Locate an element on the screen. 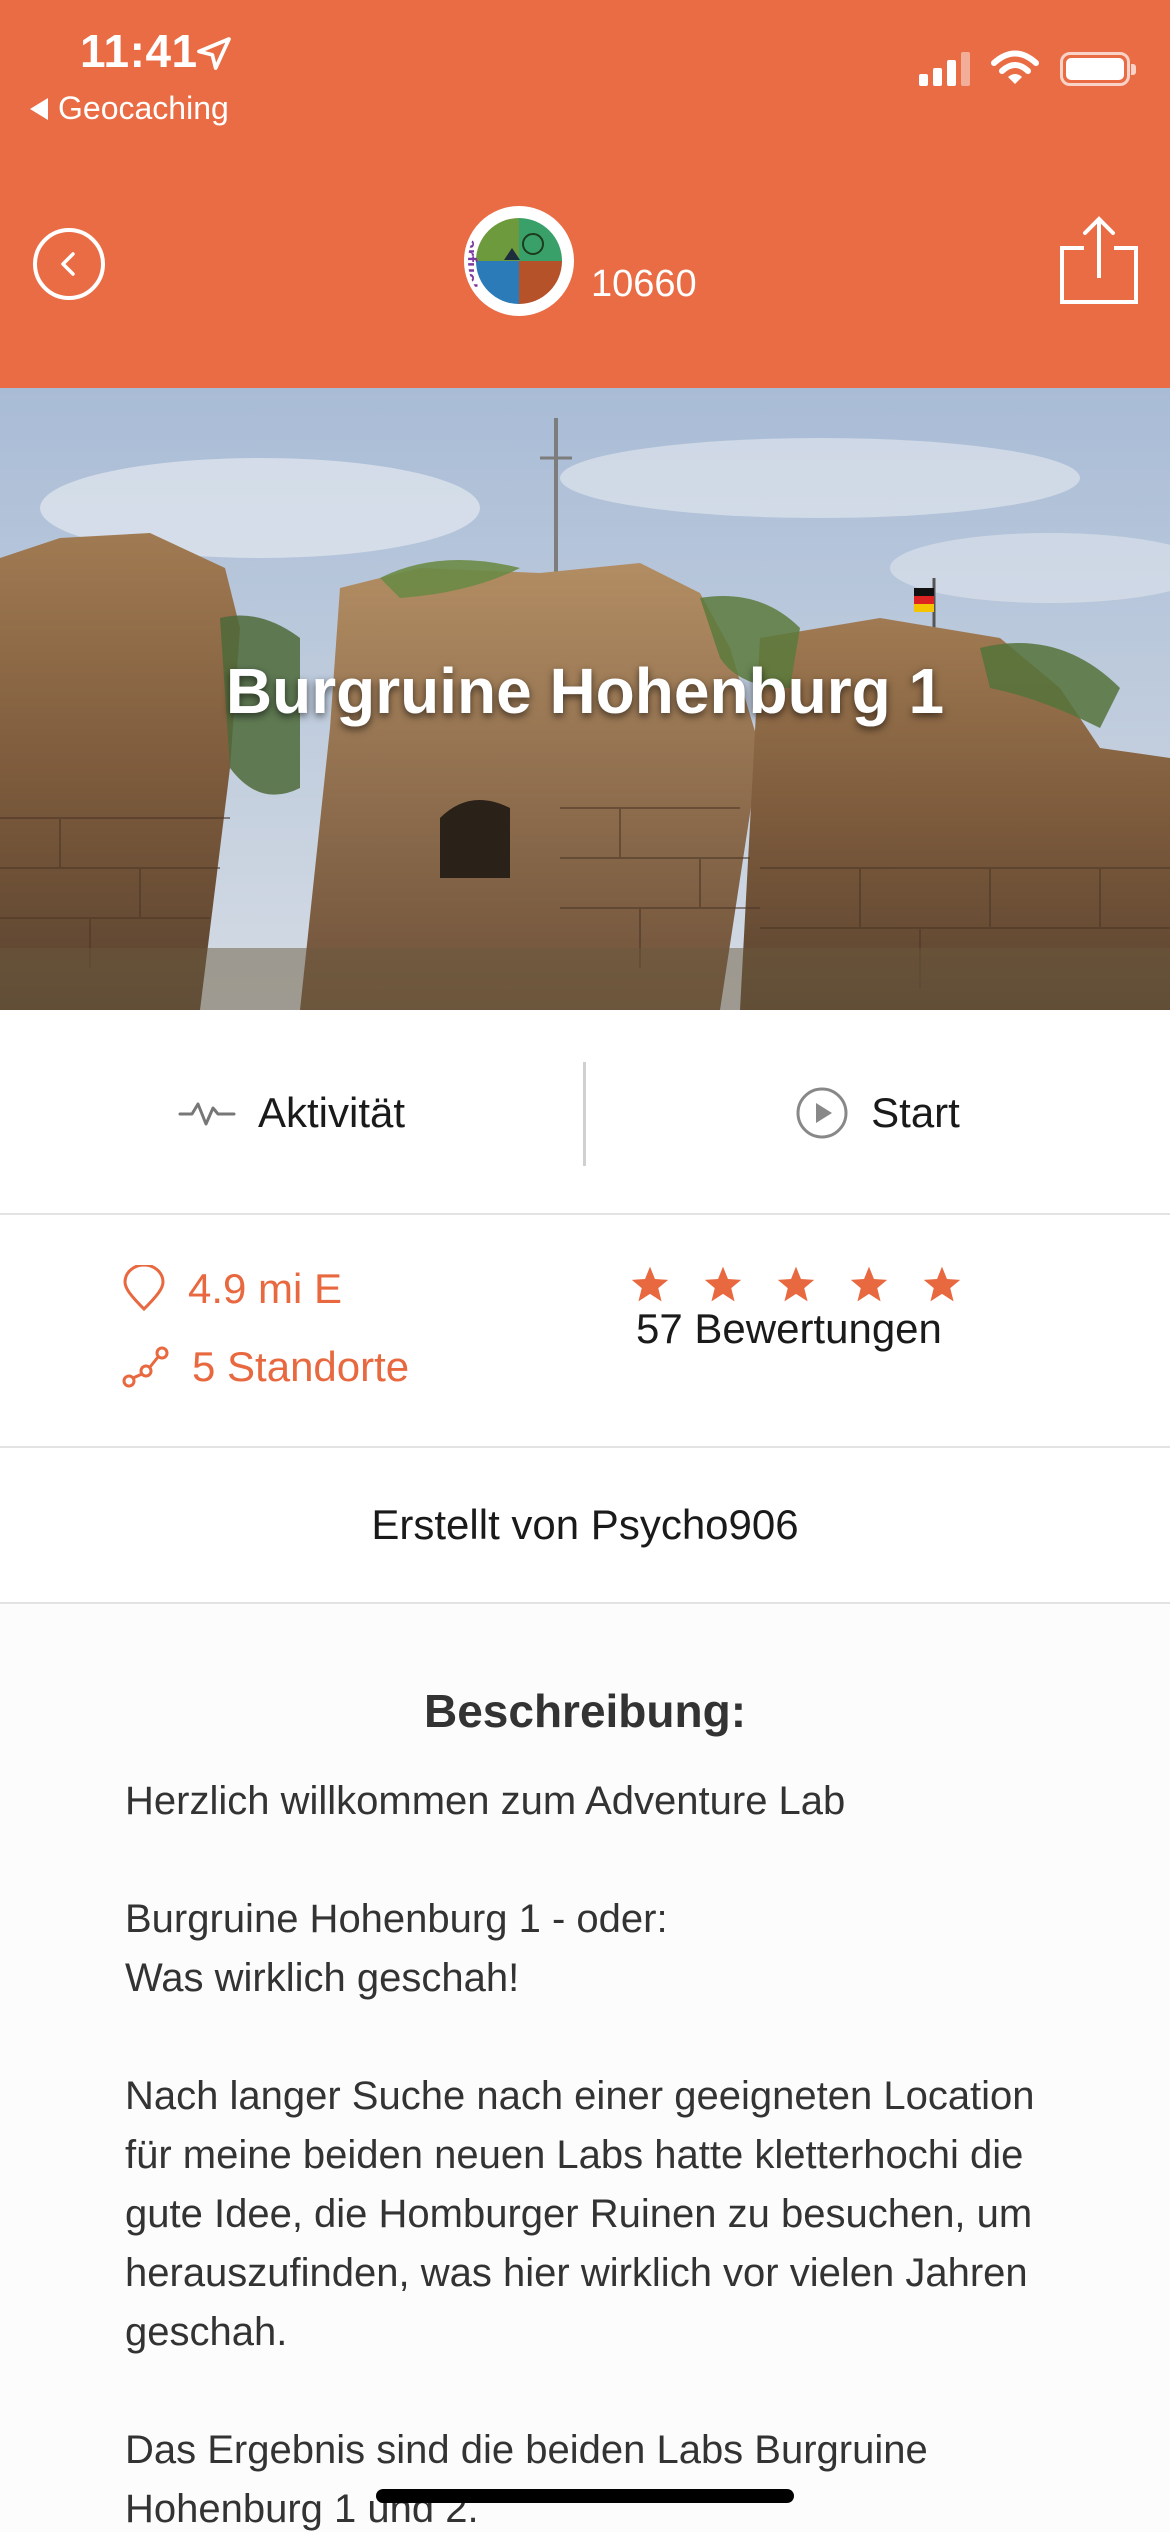  action-bar: Aktivität Start is located at coordinates (585, 1112).